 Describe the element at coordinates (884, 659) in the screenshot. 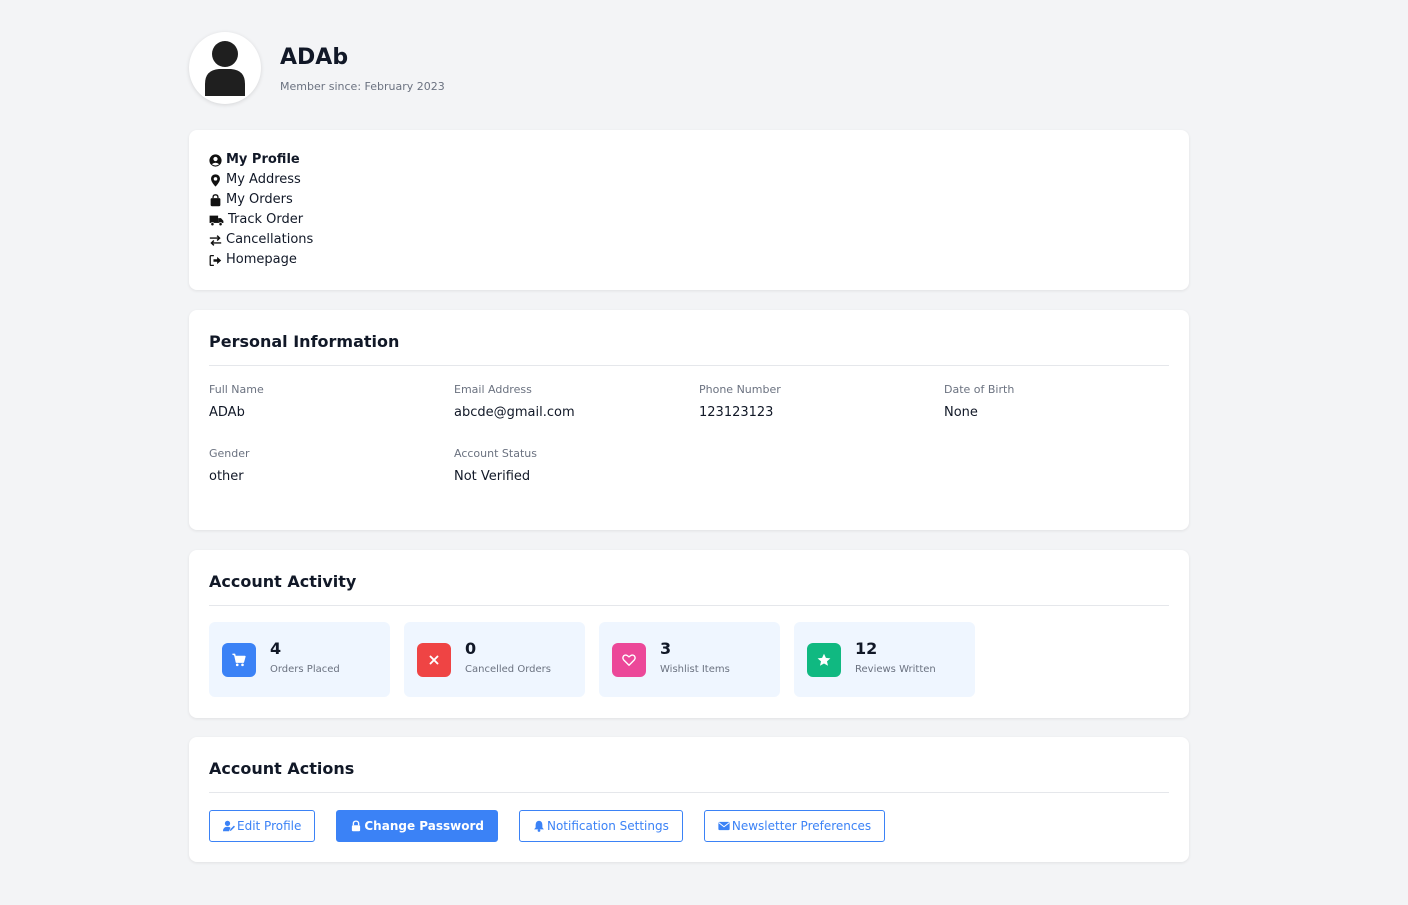

I see `stat-reviews-written: 12 Reviews Written` at that location.